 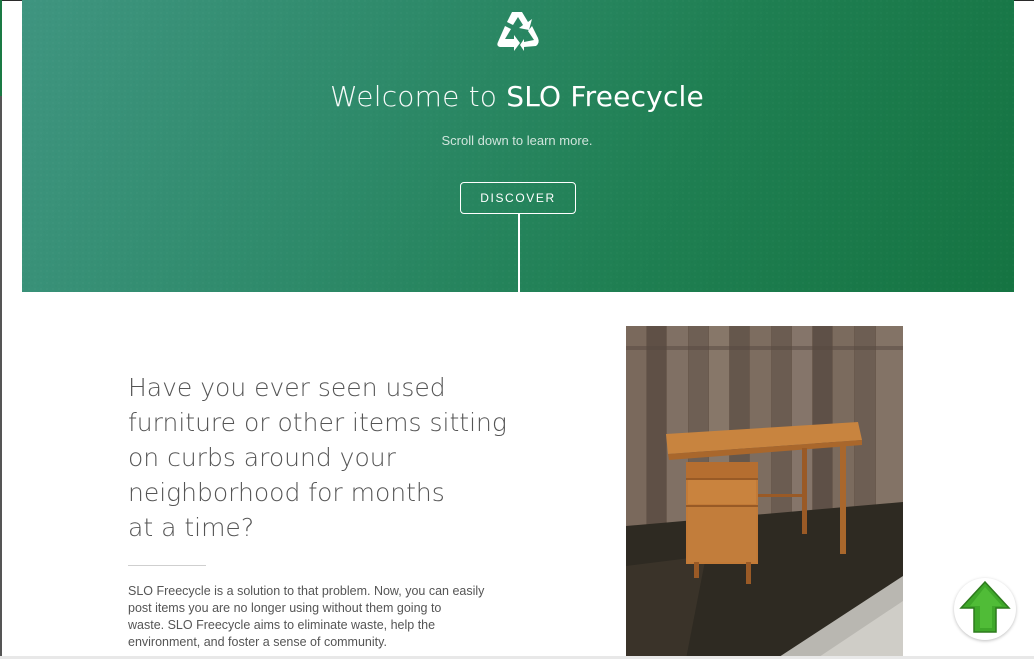 I want to click on headline-line: on curbs around your, so click(x=262, y=457).